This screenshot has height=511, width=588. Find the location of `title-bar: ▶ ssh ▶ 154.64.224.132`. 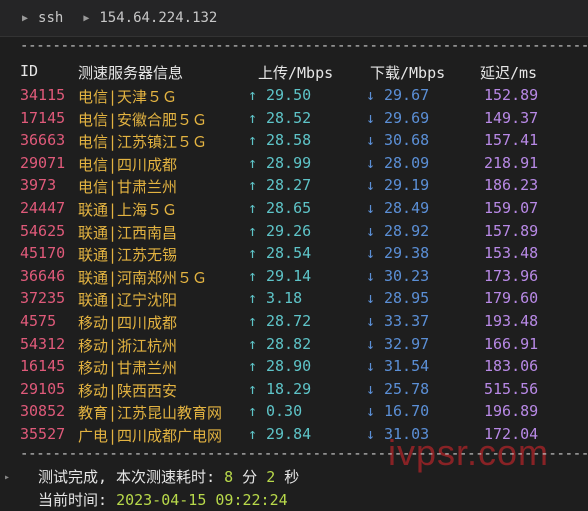

title-bar: ▶ ssh ▶ 154.64.224.132 is located at coordinates (294, 18).